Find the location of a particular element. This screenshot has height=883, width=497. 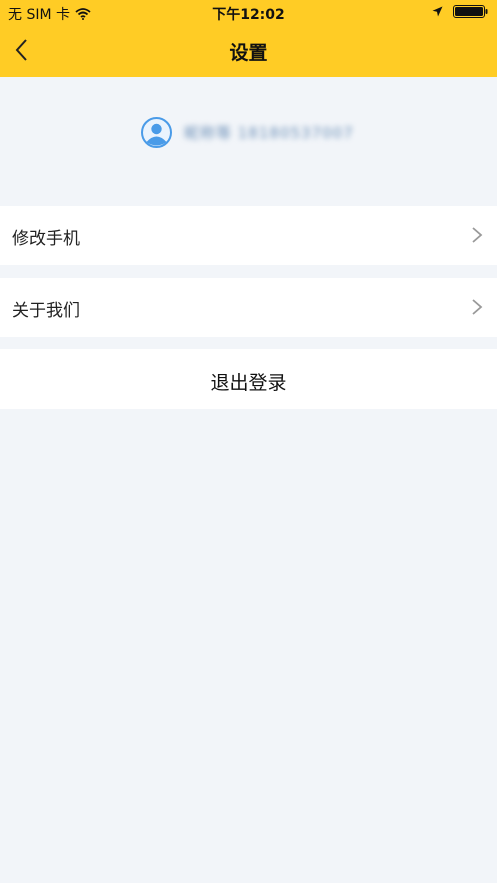

status-right-group is located at coordinates (460, 11).